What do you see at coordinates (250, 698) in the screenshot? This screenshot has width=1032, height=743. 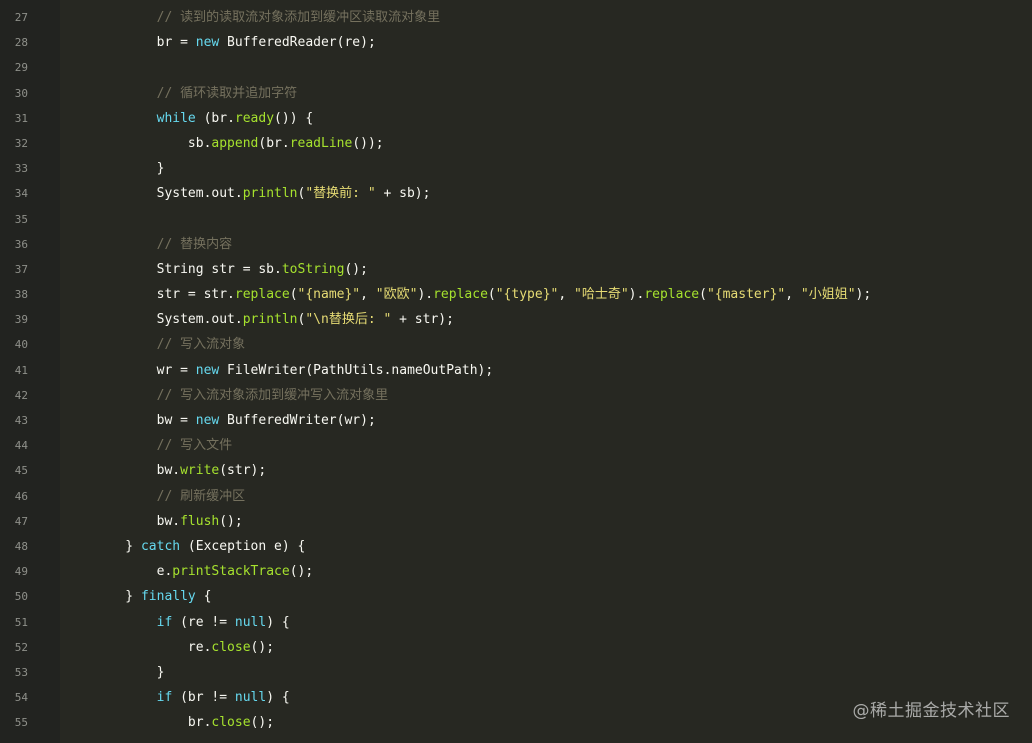 I see `code-token: null` at bounding box center [250, 698].